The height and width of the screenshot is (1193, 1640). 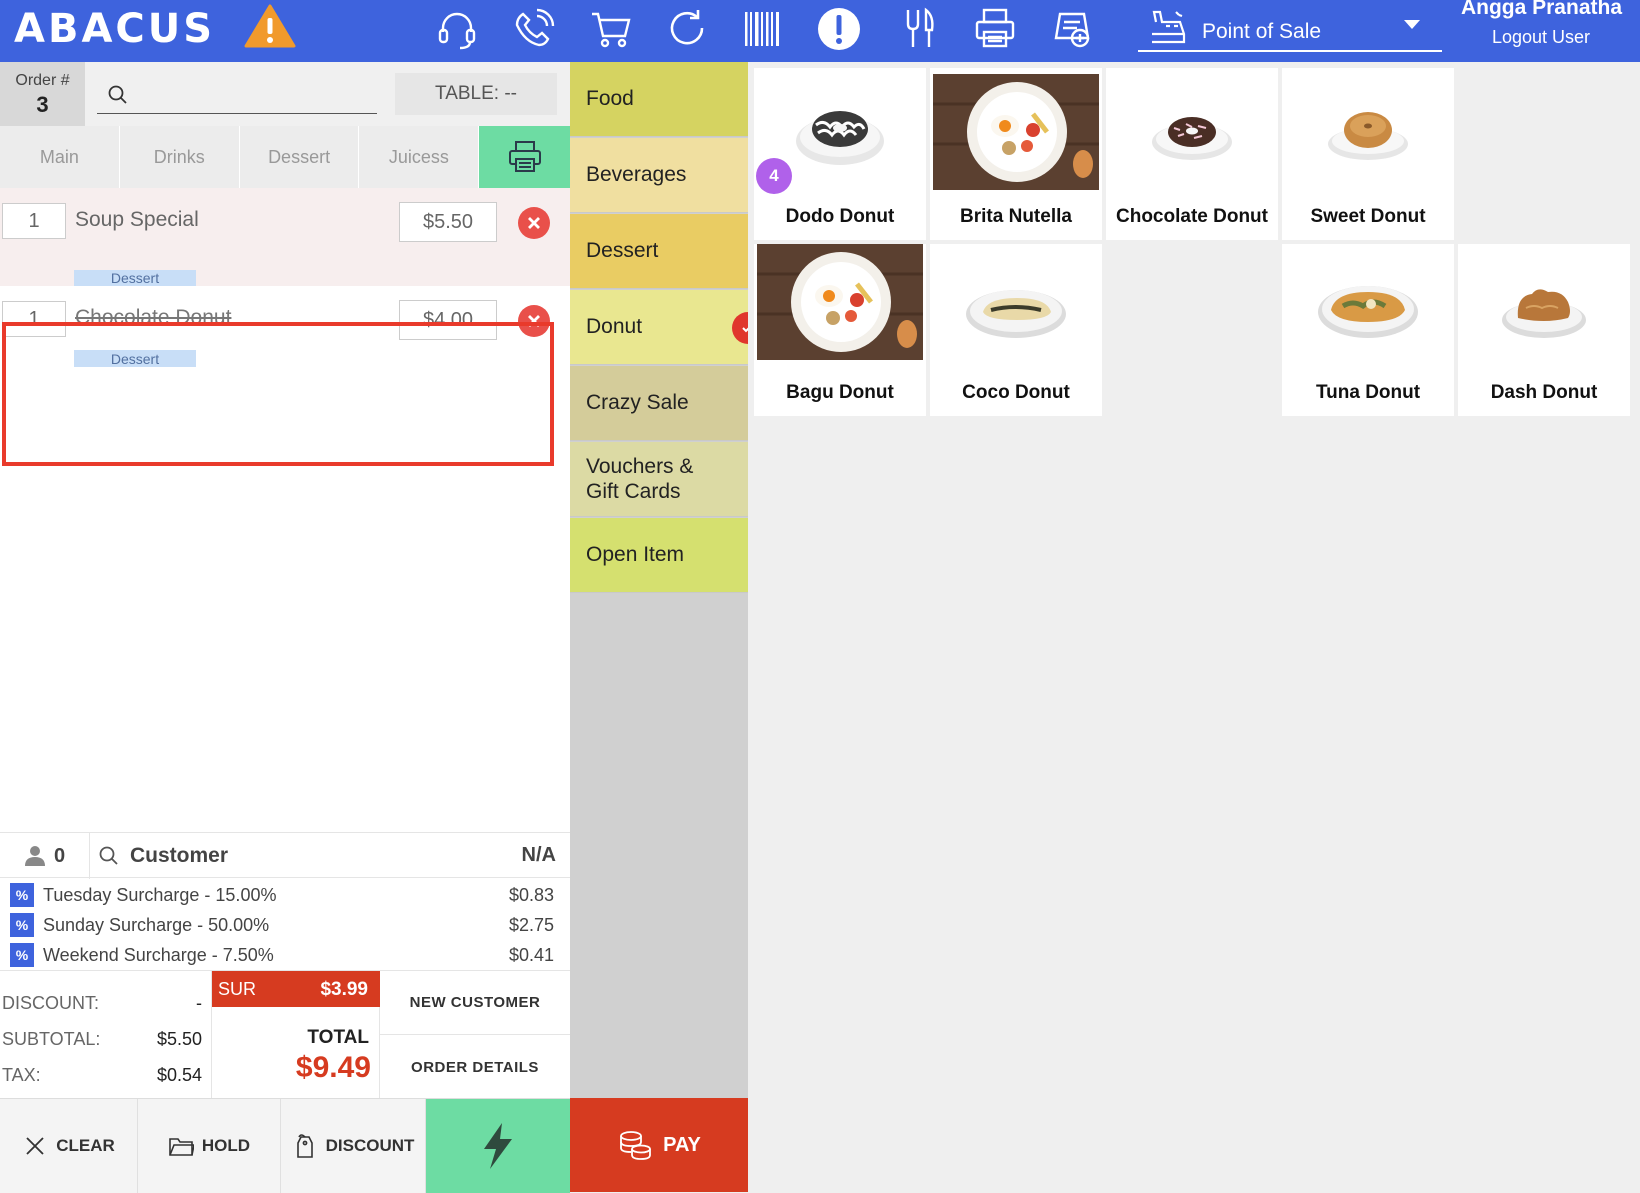 I want to click on product-tile-coco-donut: Coco Donut, so click(x=1016, y=330).